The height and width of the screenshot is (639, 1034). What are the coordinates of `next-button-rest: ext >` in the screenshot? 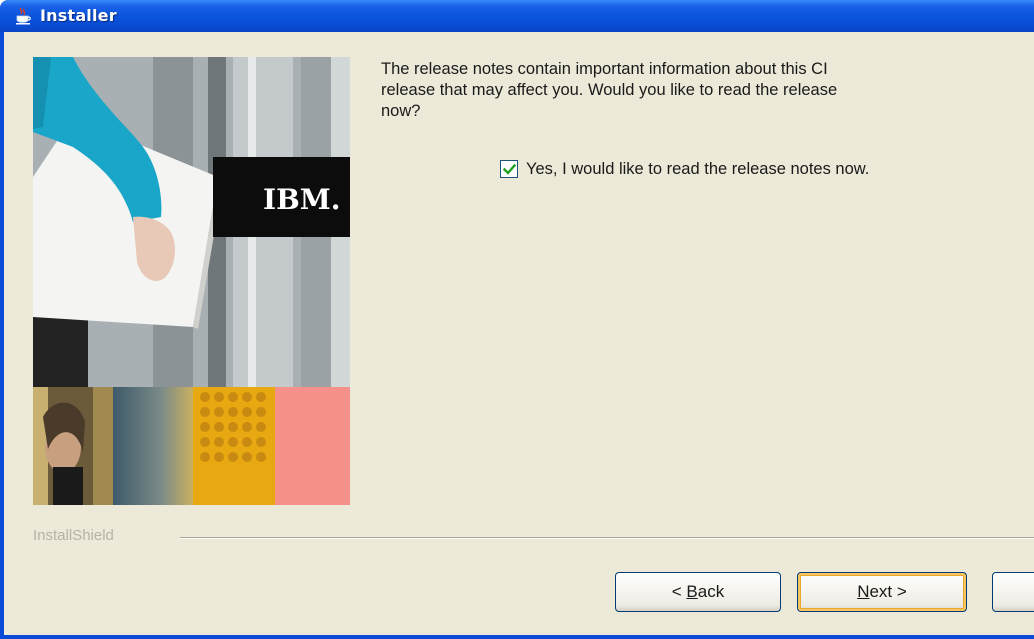 It's located at (888, 591).